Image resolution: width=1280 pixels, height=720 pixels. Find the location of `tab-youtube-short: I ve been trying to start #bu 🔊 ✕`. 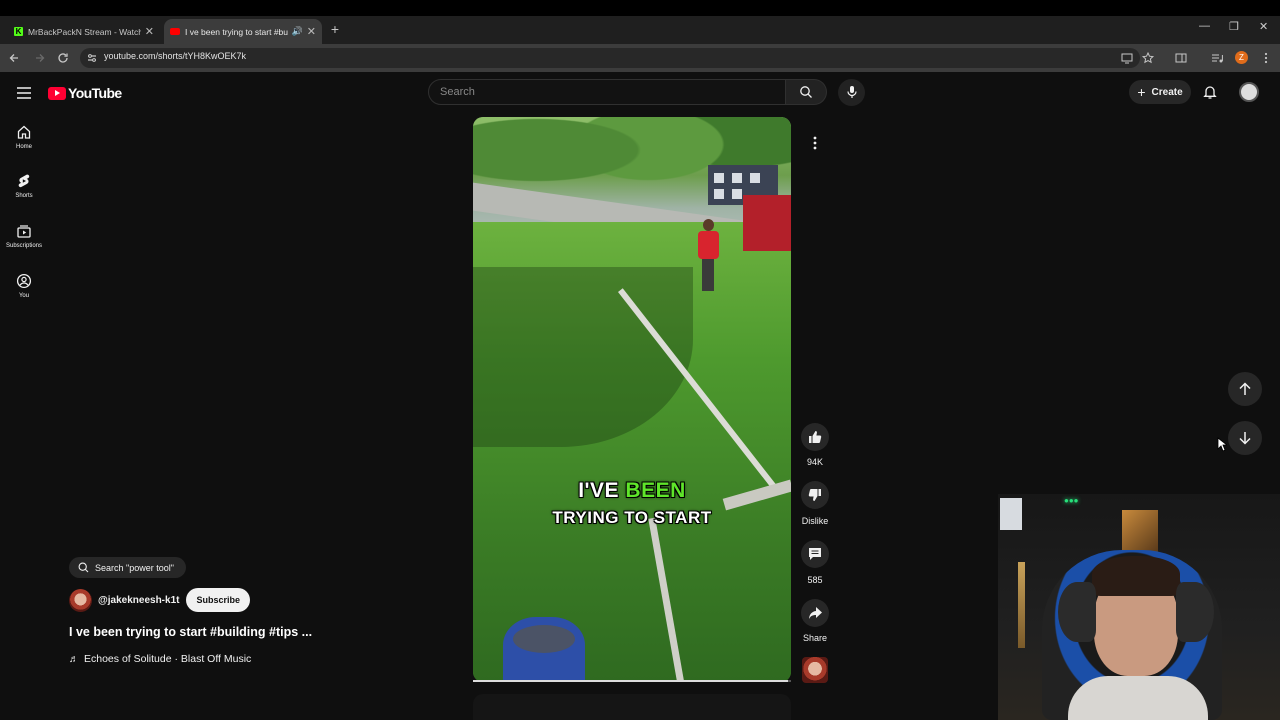

tab-youtube-short: I ve been trying to start #bu 🔊 ✕ is located at coordinates (243, 31).